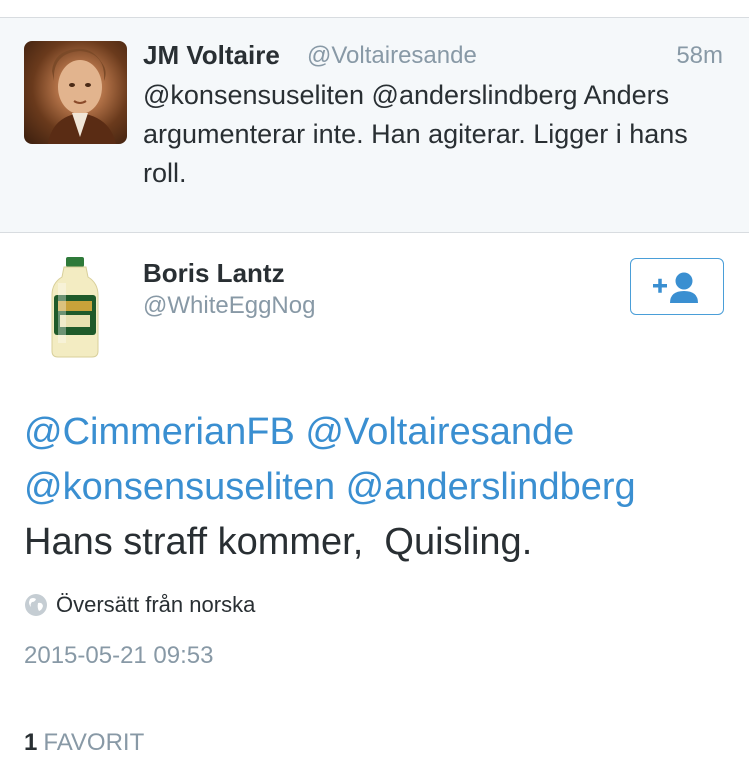 The image size is (749, 757). I want to click on mention-link: @CimmerianFB, so click(159, 432).